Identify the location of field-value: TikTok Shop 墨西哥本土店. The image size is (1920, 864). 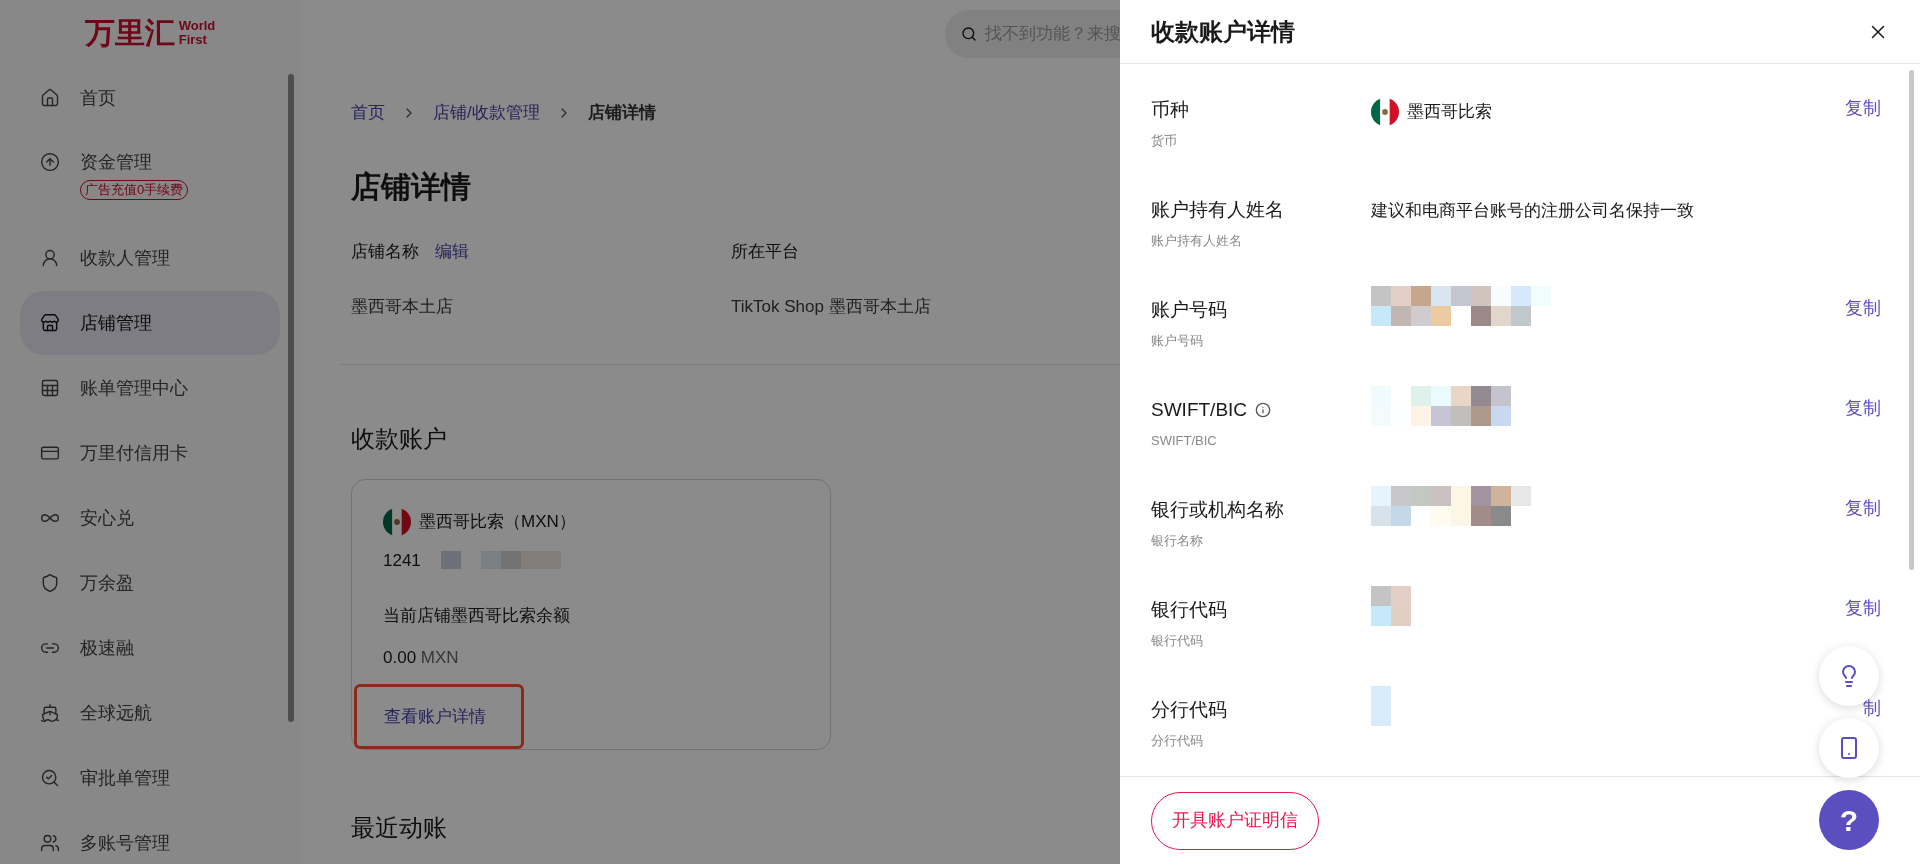
(831, 307).